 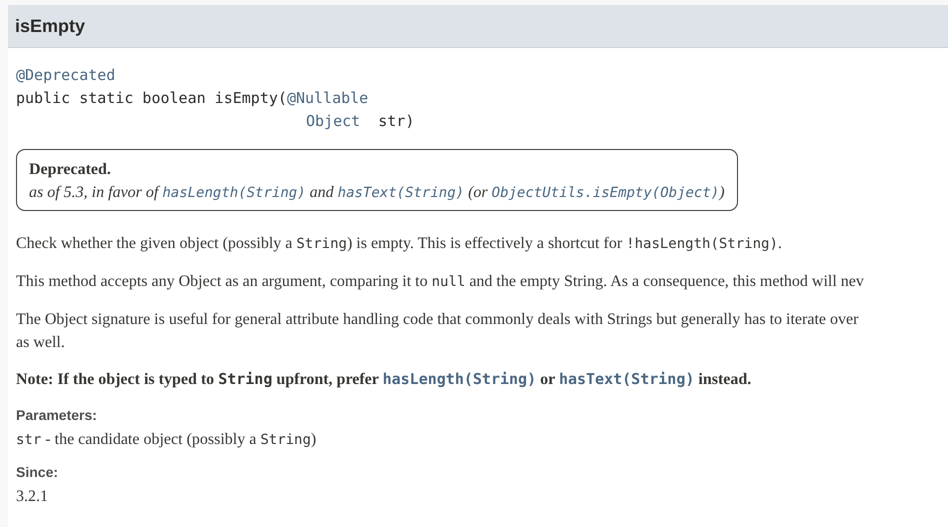 I want to click on detail-text: 3.2.1, so click(x=32, y=497).